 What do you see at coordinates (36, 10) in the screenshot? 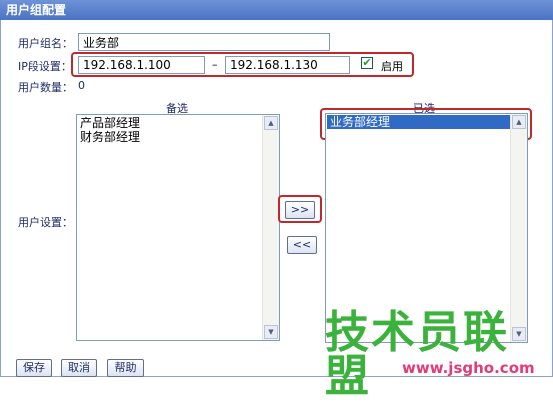
I see `window-title: 用户组配置` at bounding box center [36, 10].